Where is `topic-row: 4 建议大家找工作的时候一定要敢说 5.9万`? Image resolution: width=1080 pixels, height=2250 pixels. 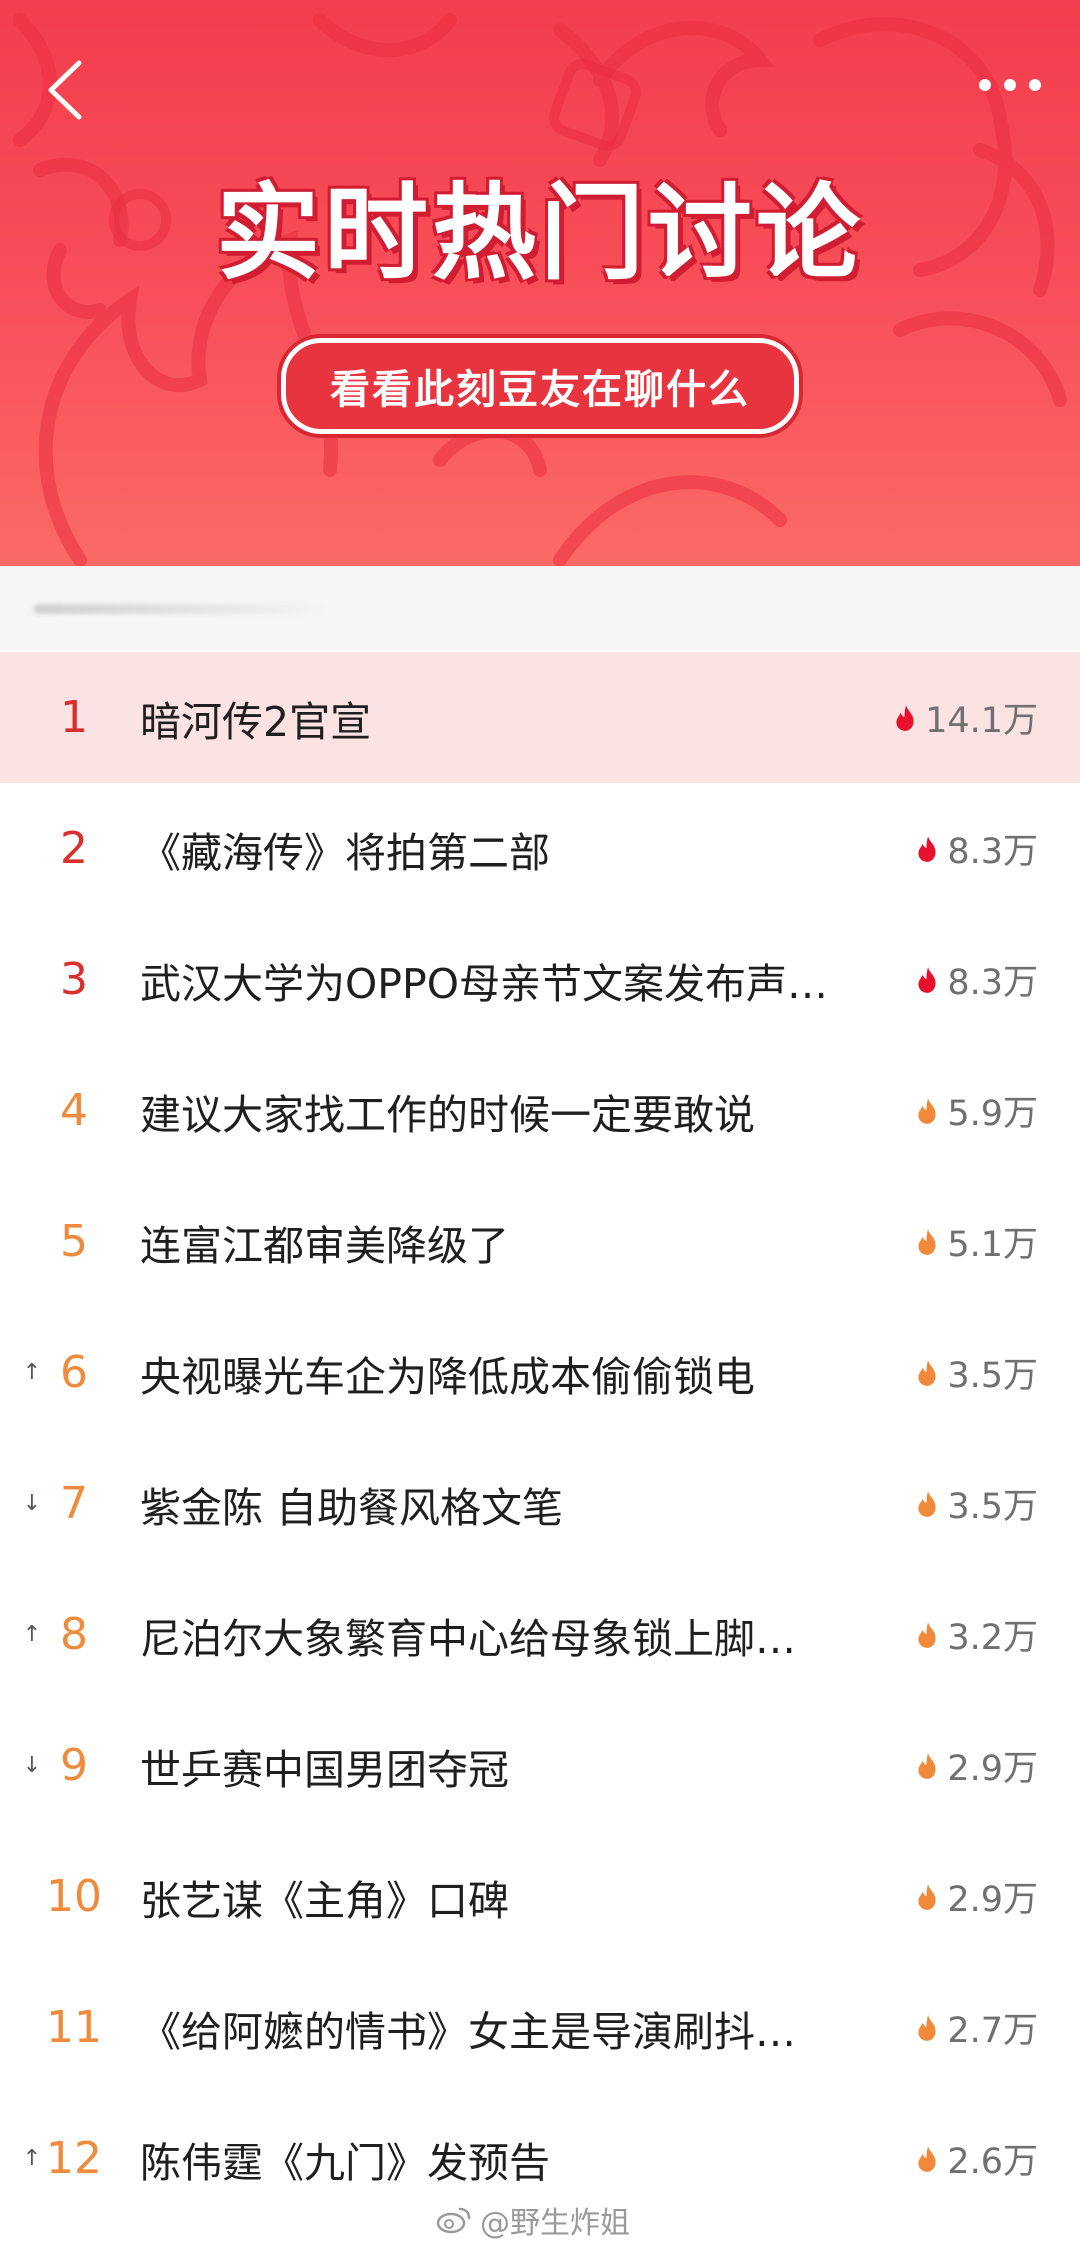
topic-row: 4 建议大家找工作的时候一定要敢说 5.9万 is located at coordinates (540, 1110).